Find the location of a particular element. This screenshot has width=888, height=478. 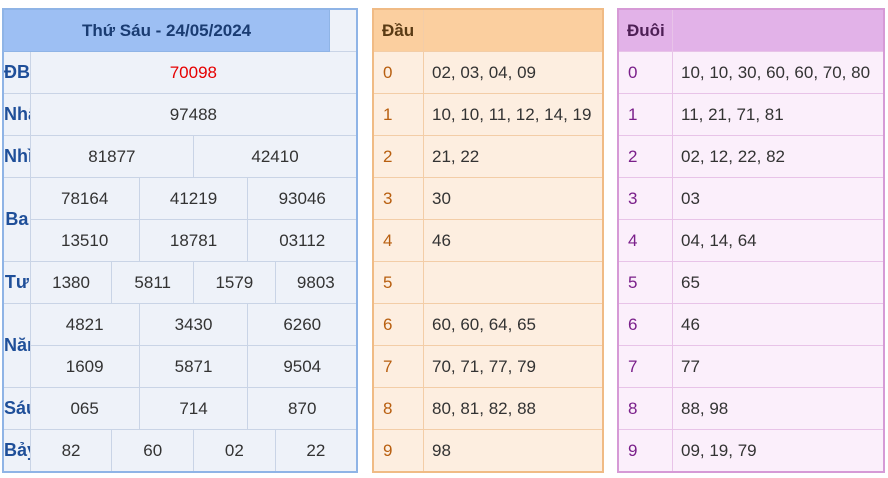

duoi-value: 77 is located at coordinates (778, 366).